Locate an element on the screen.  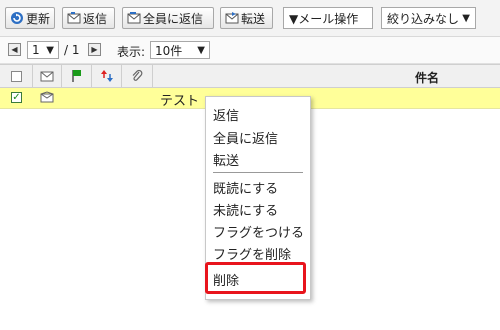
row-checkbox-cell: ✓ is located at coordinates (16, 97).